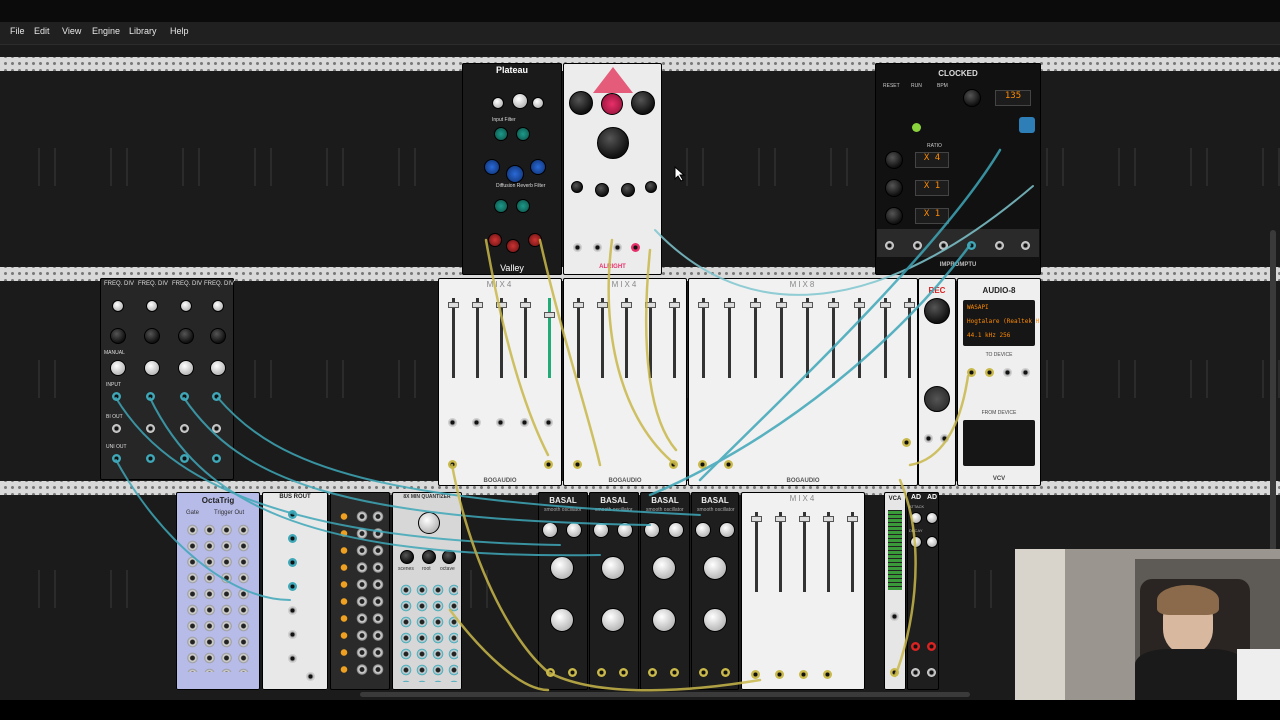  I want to click on person-shirt, so click(1190, 674).